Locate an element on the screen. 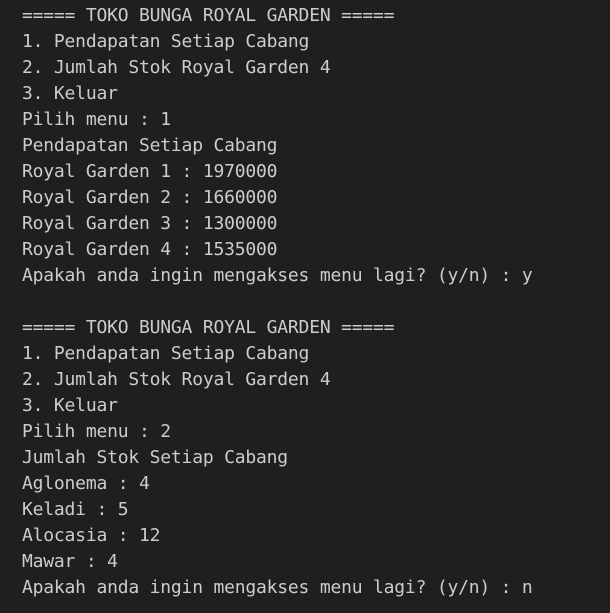  menu-choice-line: Pilih menu : 2 is located at coordinates (96, 431).